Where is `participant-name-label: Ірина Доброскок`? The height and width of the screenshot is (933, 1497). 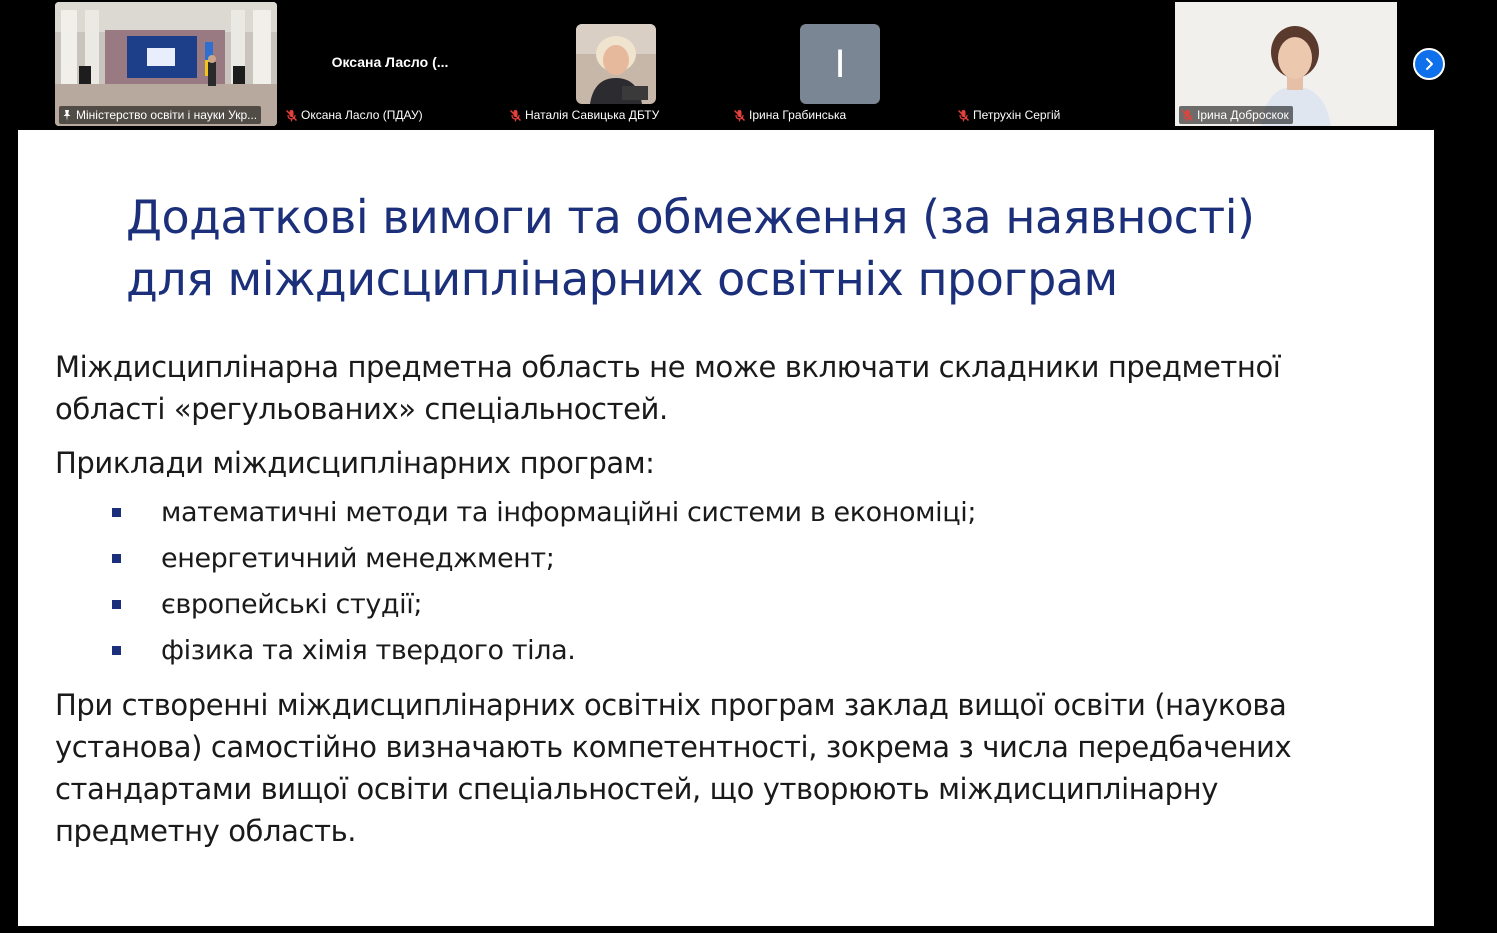
participant-name-label: Ірина Доброскок is located at coordinates (1236, 115).